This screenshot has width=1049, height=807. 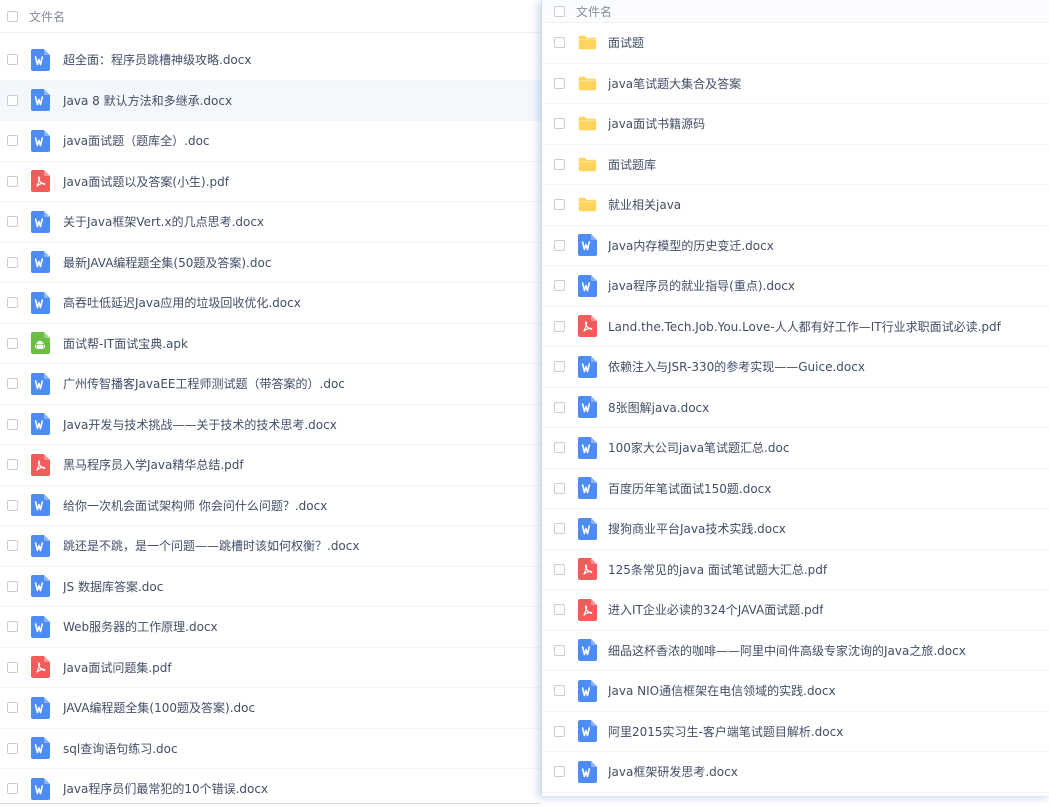 I want to click on file-name: 百度历年笔试面试150题.docx, so click(x=689, y=488).